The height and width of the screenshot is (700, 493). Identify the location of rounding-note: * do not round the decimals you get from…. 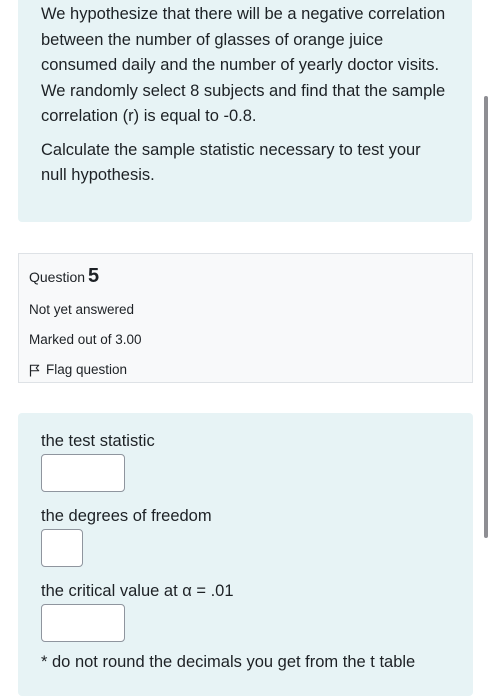
(228, 662).